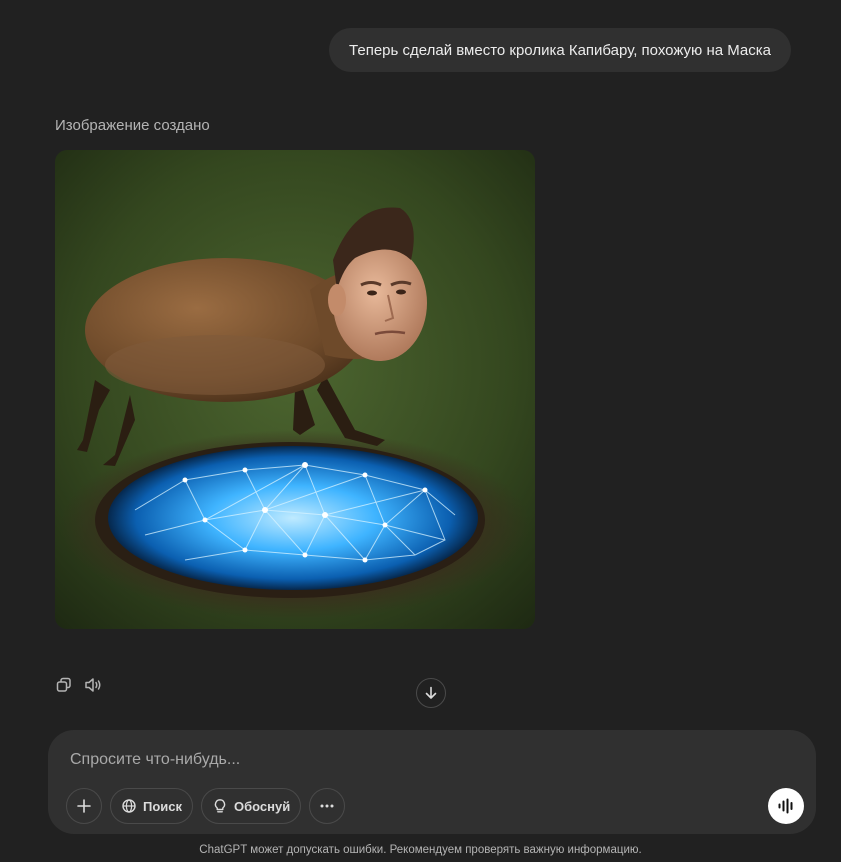 This screenshot has height=862, width=841. I want to click on voice-mode-button, so click(786, 806).